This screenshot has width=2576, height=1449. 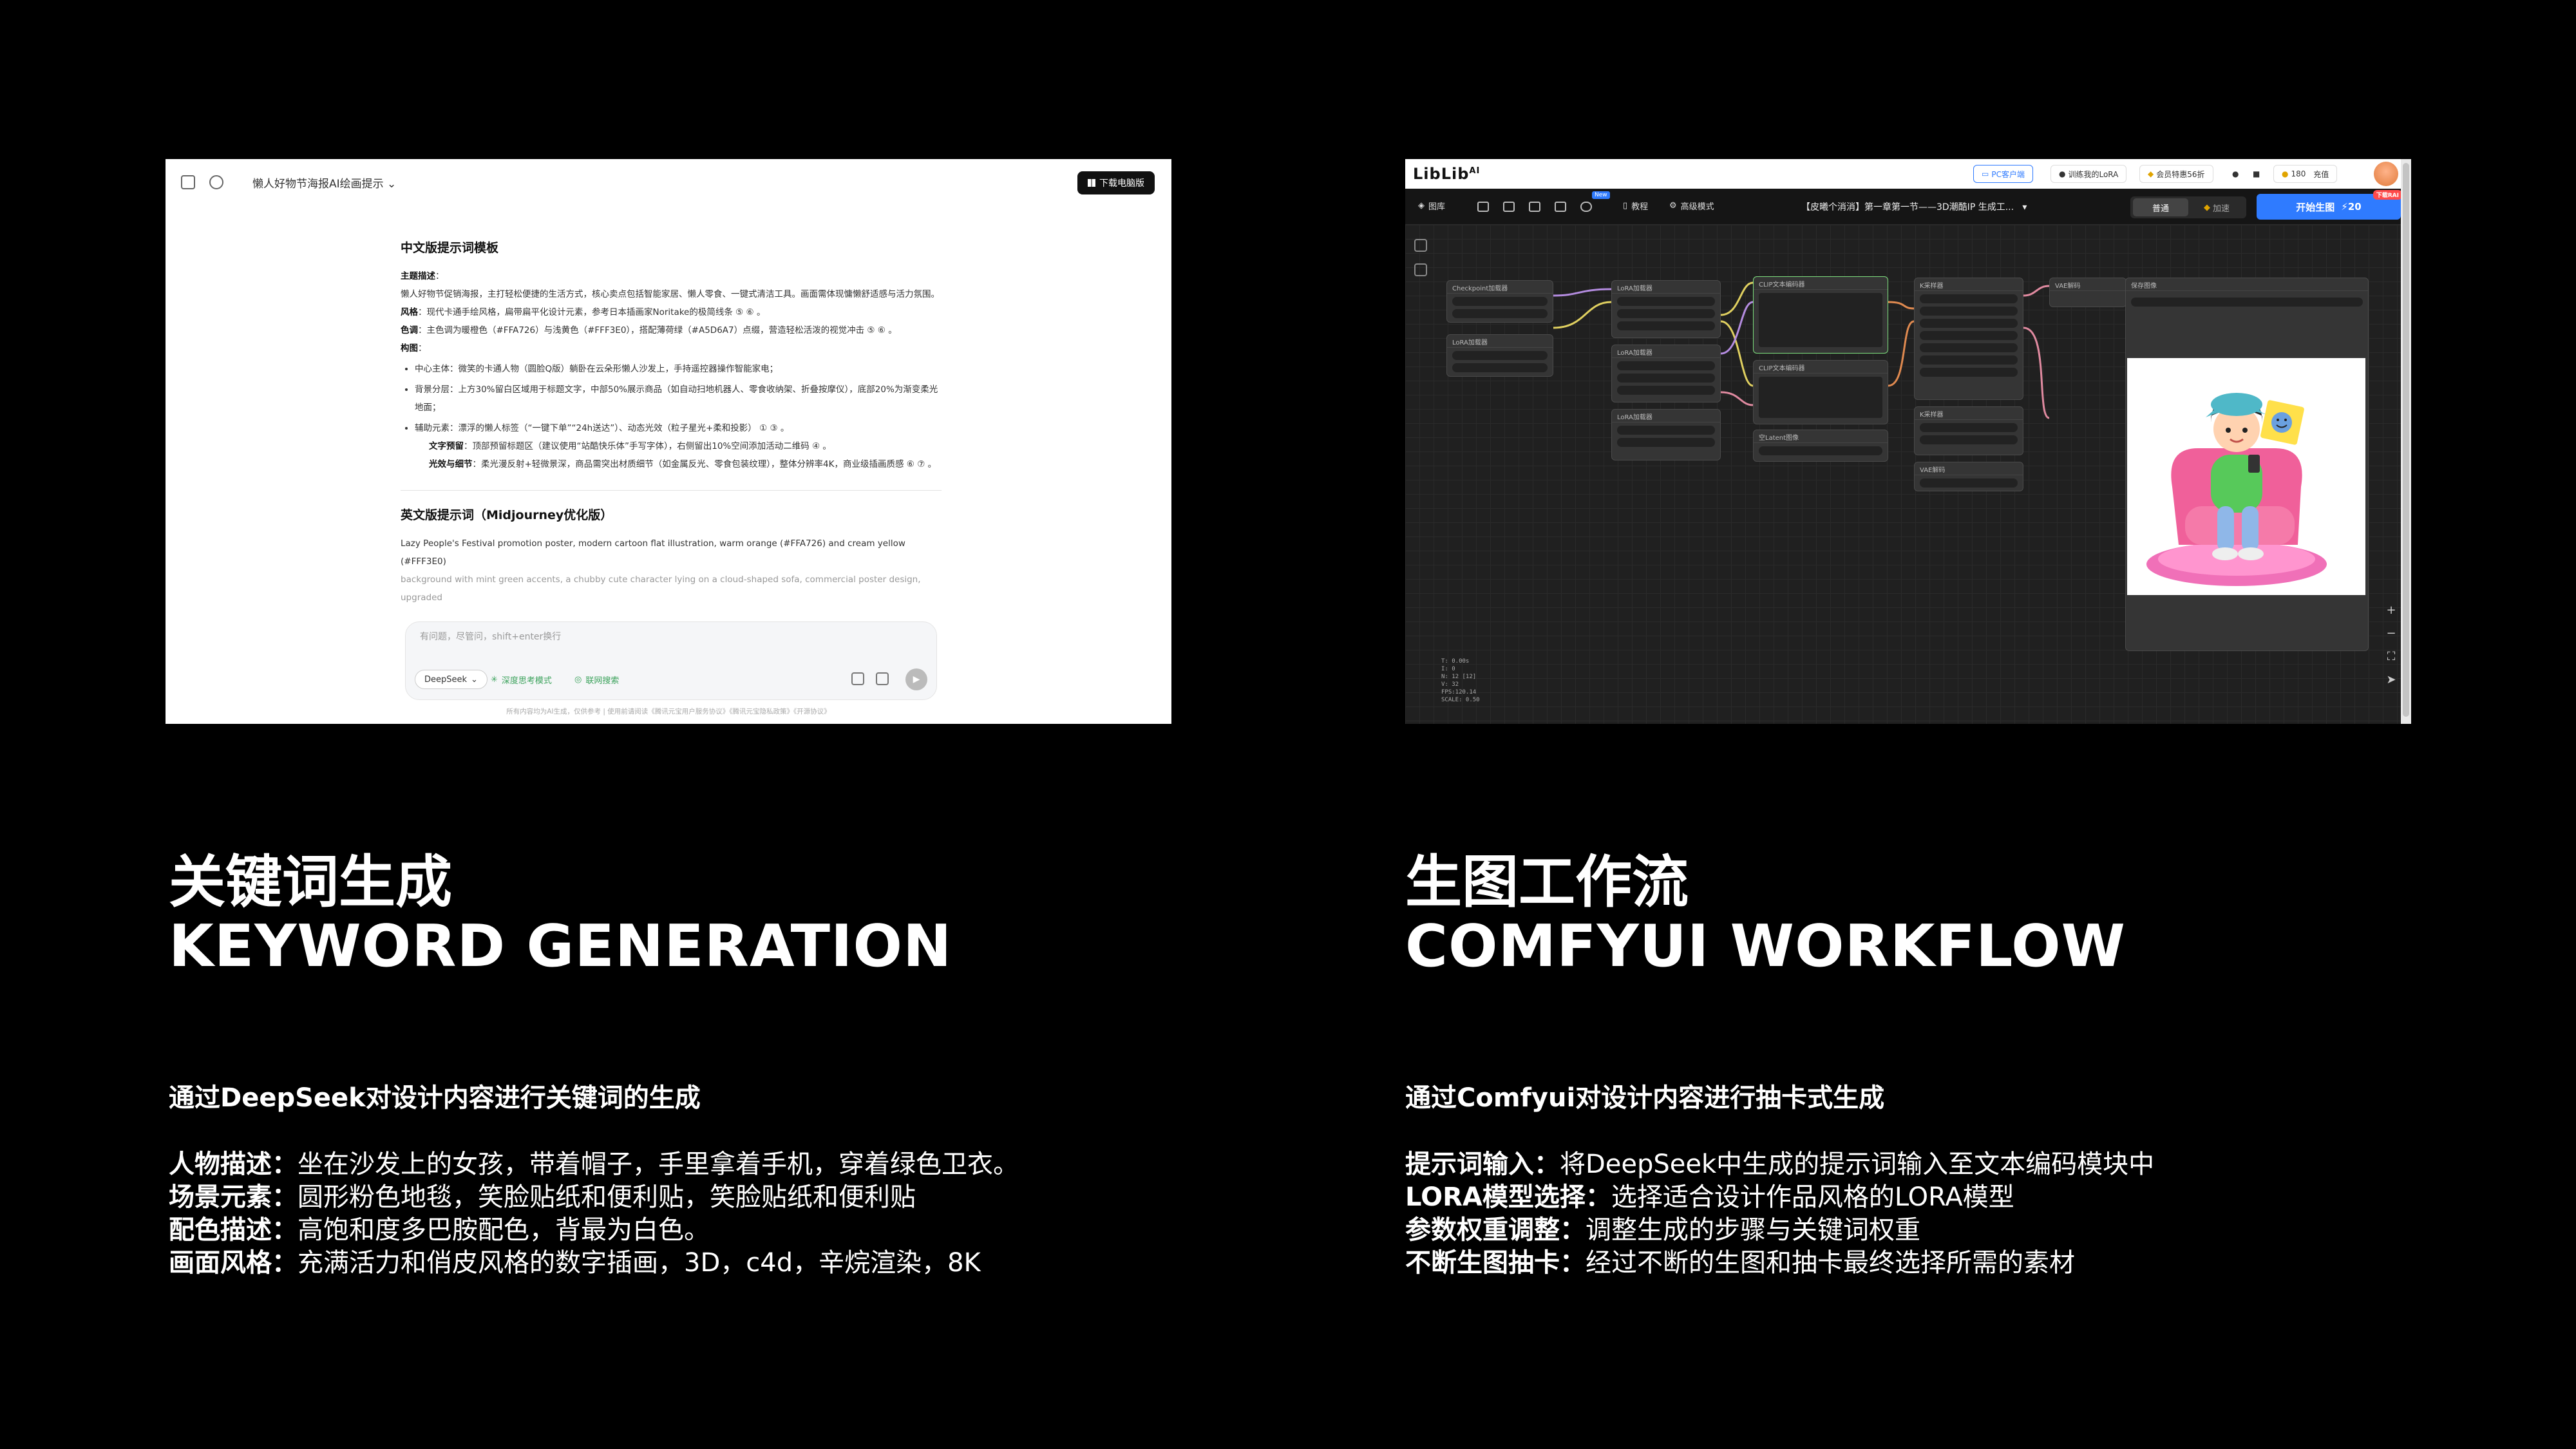 I want to click on list-item: 配色描述：高饱和度多巴胺配色，背最为白色。, so click(x=439, y=1230).